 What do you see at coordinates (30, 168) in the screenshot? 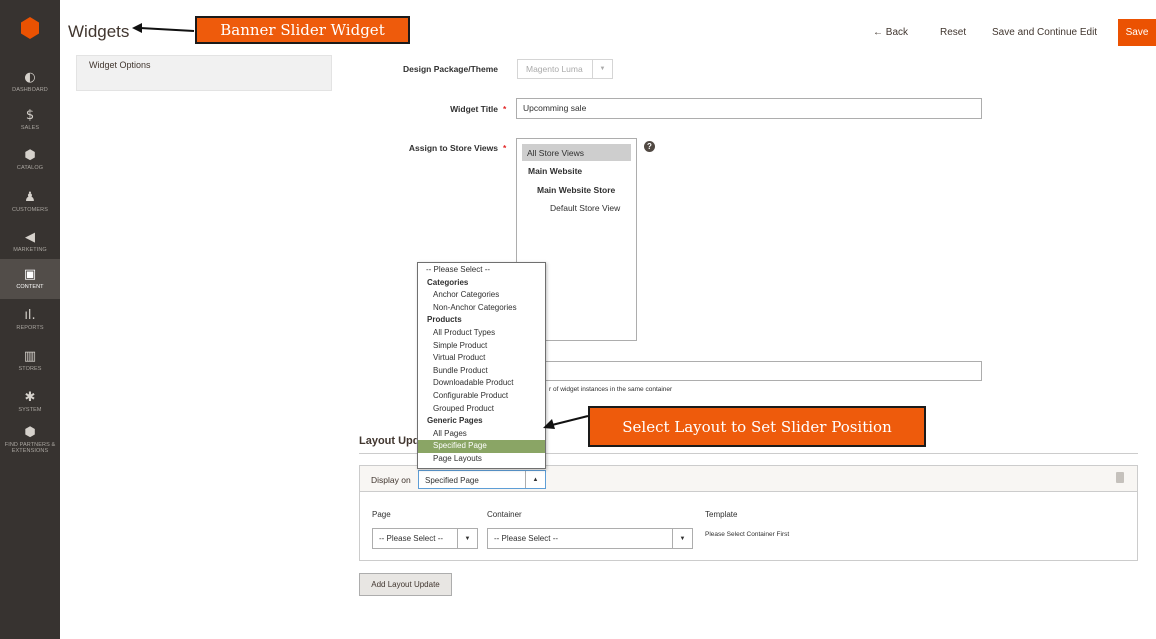
I see `sidebar-item-label: CATALOG` at bounding box center [30, 168].